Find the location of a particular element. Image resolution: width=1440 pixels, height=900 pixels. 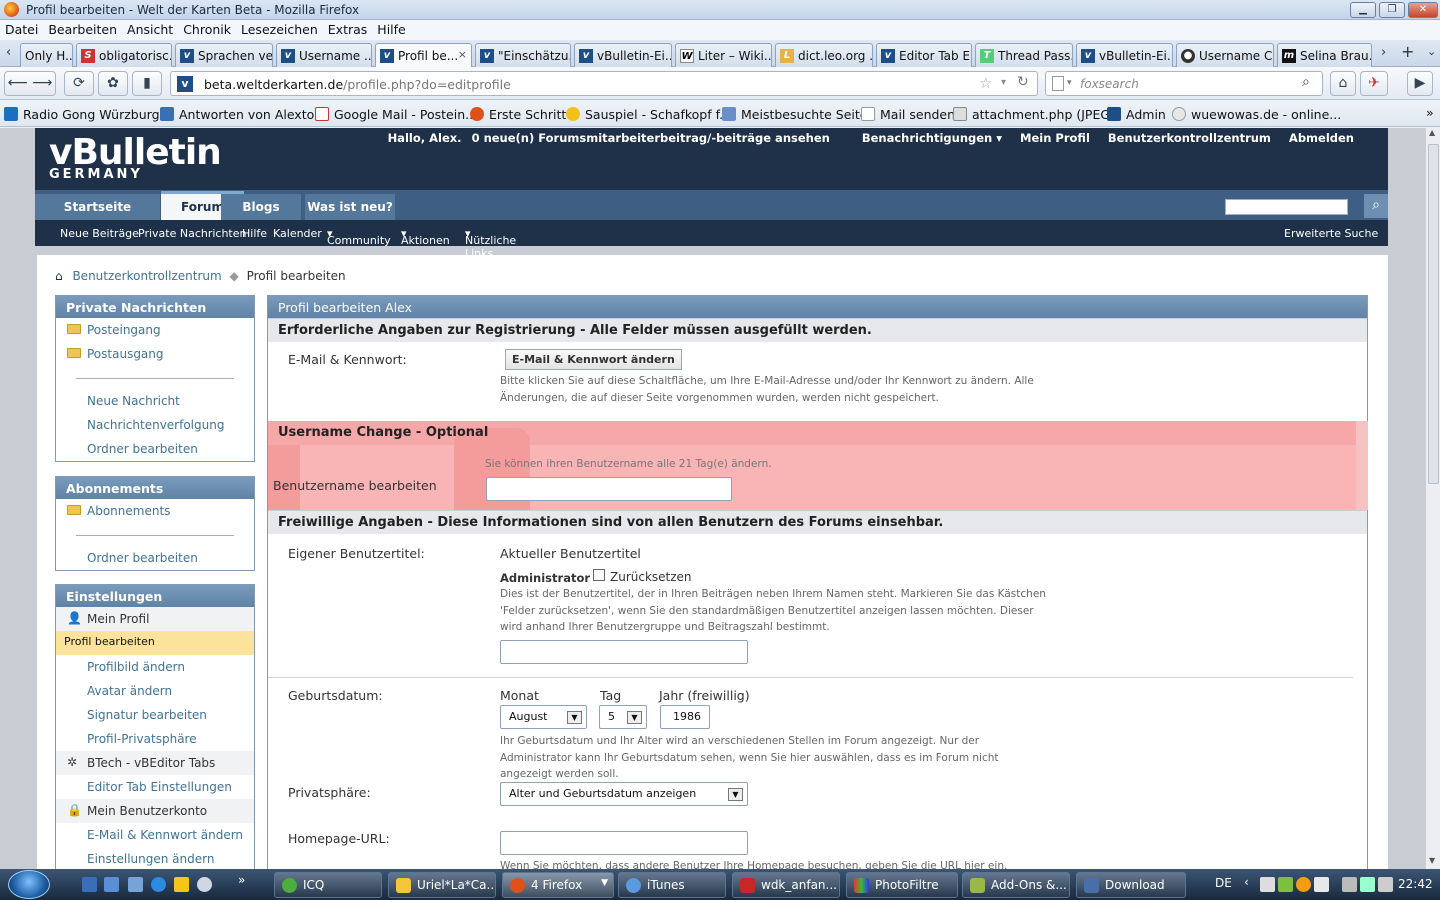

year-input: 1986 is located at coordinates (685, 717).